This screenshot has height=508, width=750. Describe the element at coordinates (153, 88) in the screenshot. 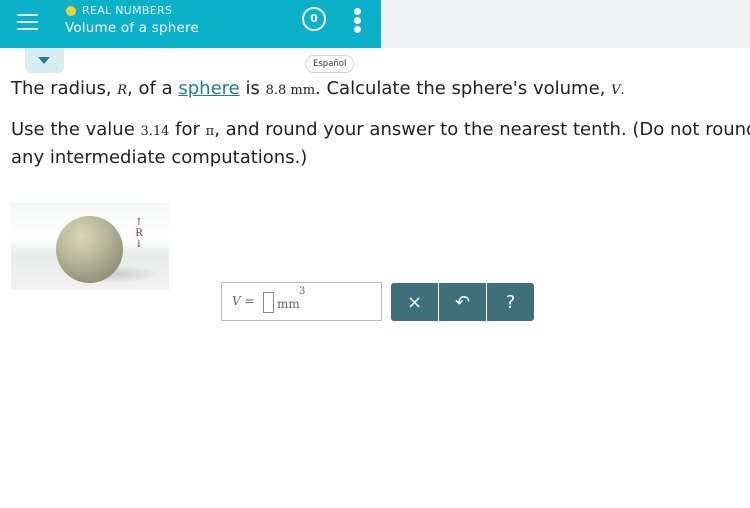

I see `text: , of a` at that location.